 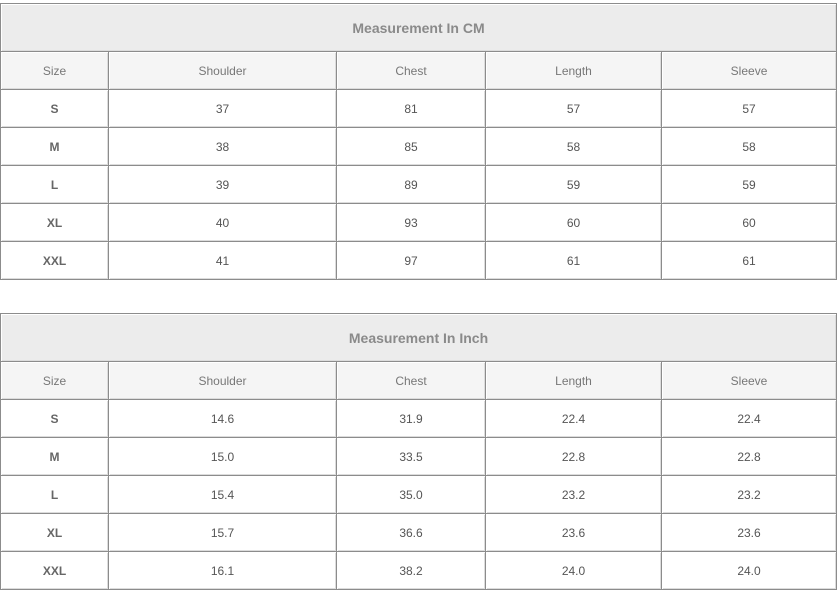 I want to click on sleeve-cell: 22.4, so click(x=750, y=419).